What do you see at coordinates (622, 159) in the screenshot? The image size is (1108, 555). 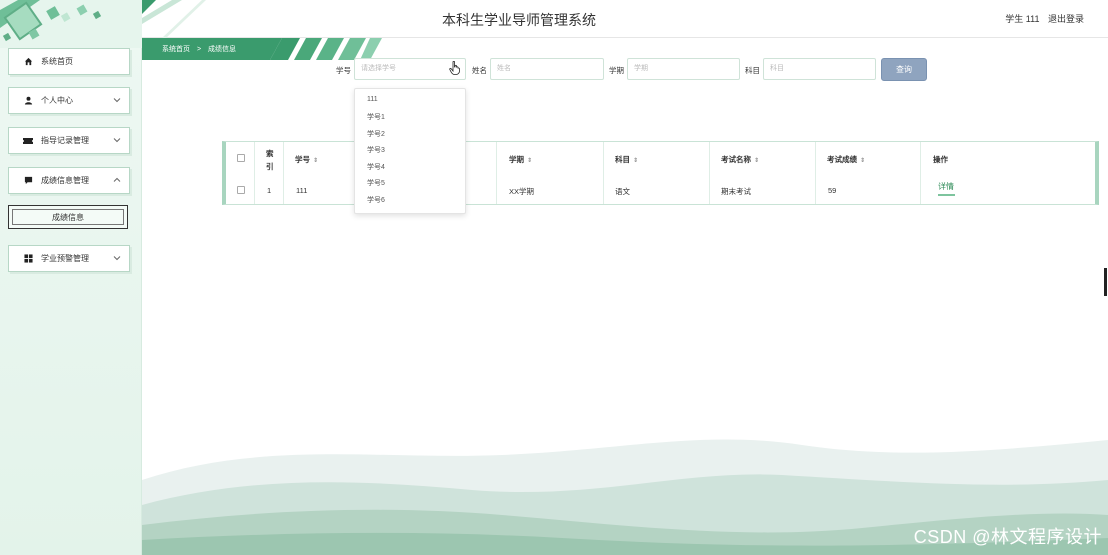 I see `header-subject-label: 科目` at bounding box center [622, 159].